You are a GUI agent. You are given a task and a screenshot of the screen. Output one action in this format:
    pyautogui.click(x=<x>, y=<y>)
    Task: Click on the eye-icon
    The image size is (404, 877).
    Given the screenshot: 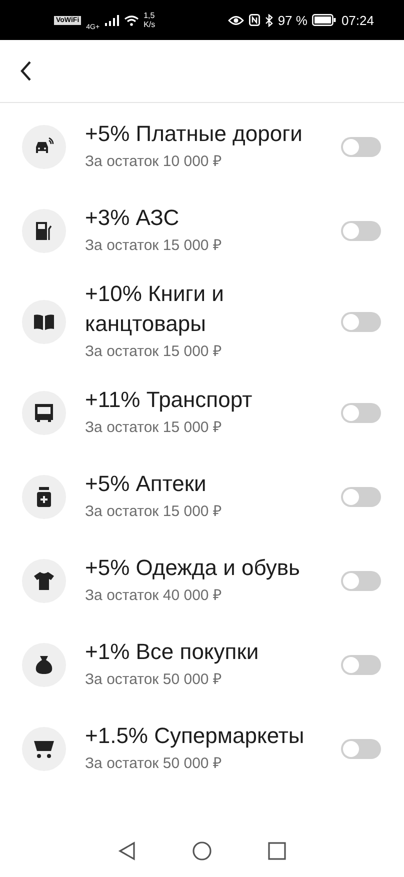 What is the action you would take?
    pyautogui.click(x=236, y=20)
    